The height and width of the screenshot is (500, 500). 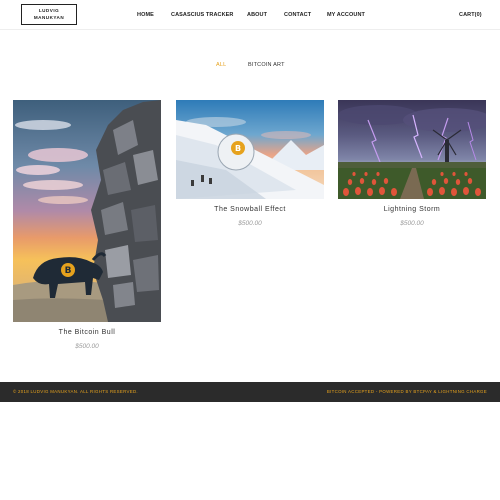 I want to click on nav-home: HOME, so click(x=145, y=15).